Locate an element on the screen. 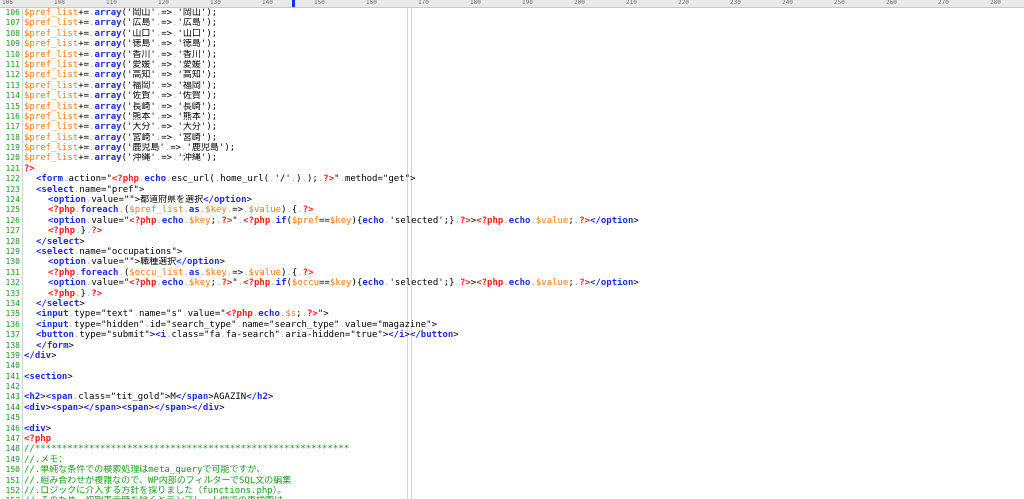 Image resolution: width=1024 pixels, height=499 pixels. line-number: 108 is located at coordinates (12, 33).